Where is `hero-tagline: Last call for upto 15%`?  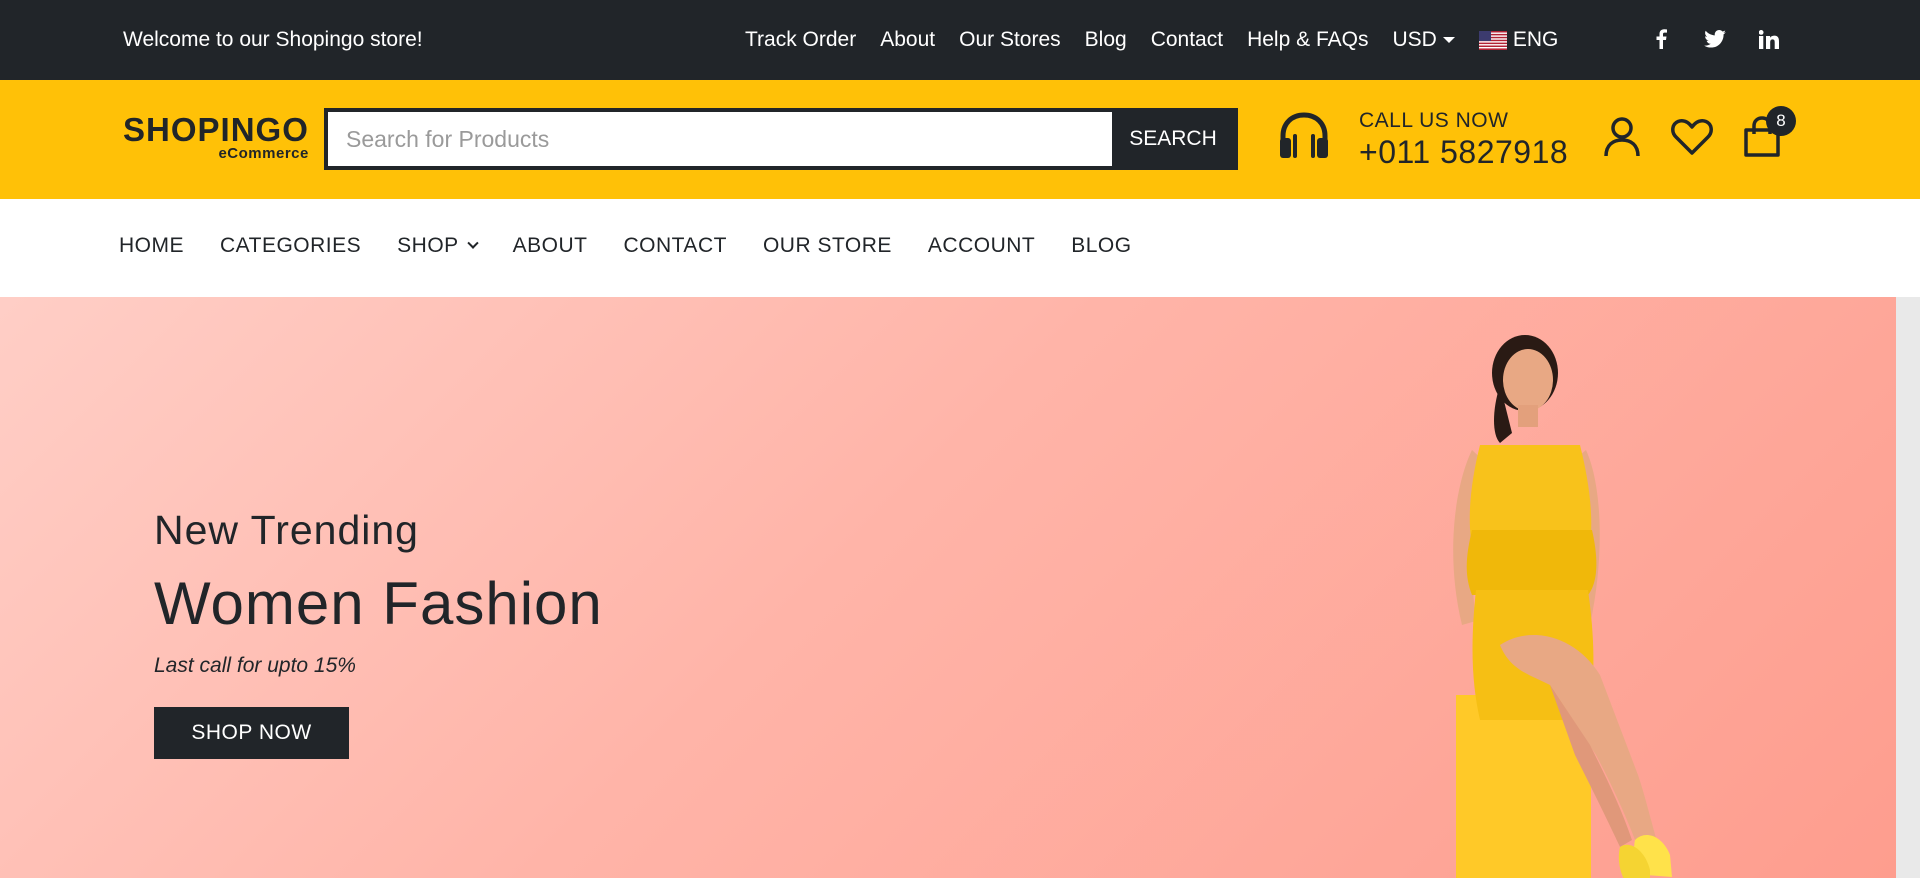
hero-tagline: Last call for upto 15% is located at coordinates (255, 665).